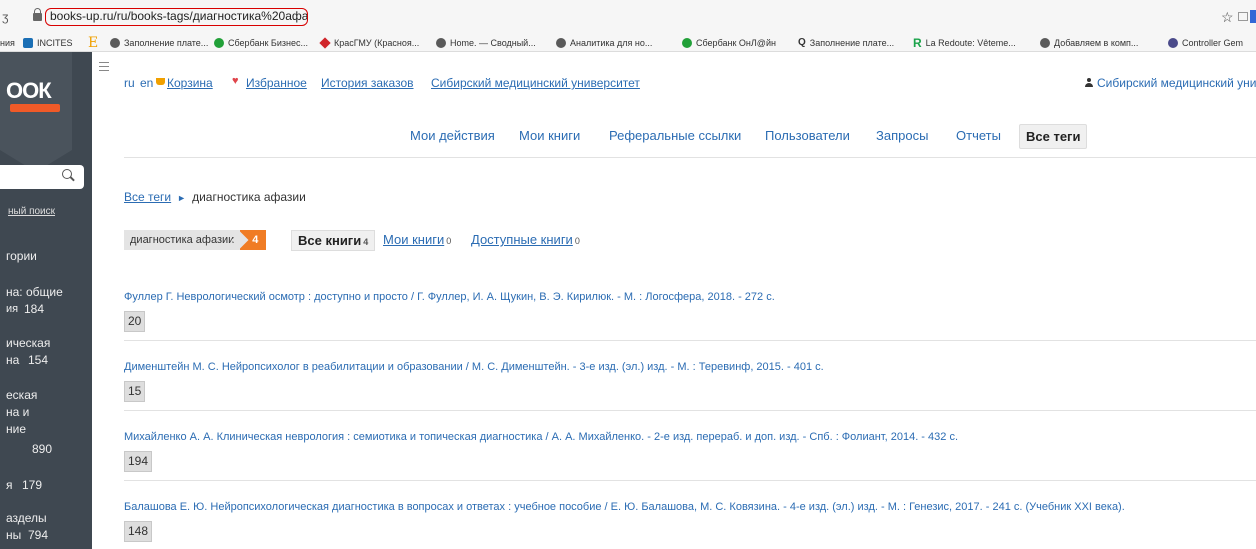  Describe the element at coordinates (26, 518) in the screenshot. I see `category-label: азделы` at that location.